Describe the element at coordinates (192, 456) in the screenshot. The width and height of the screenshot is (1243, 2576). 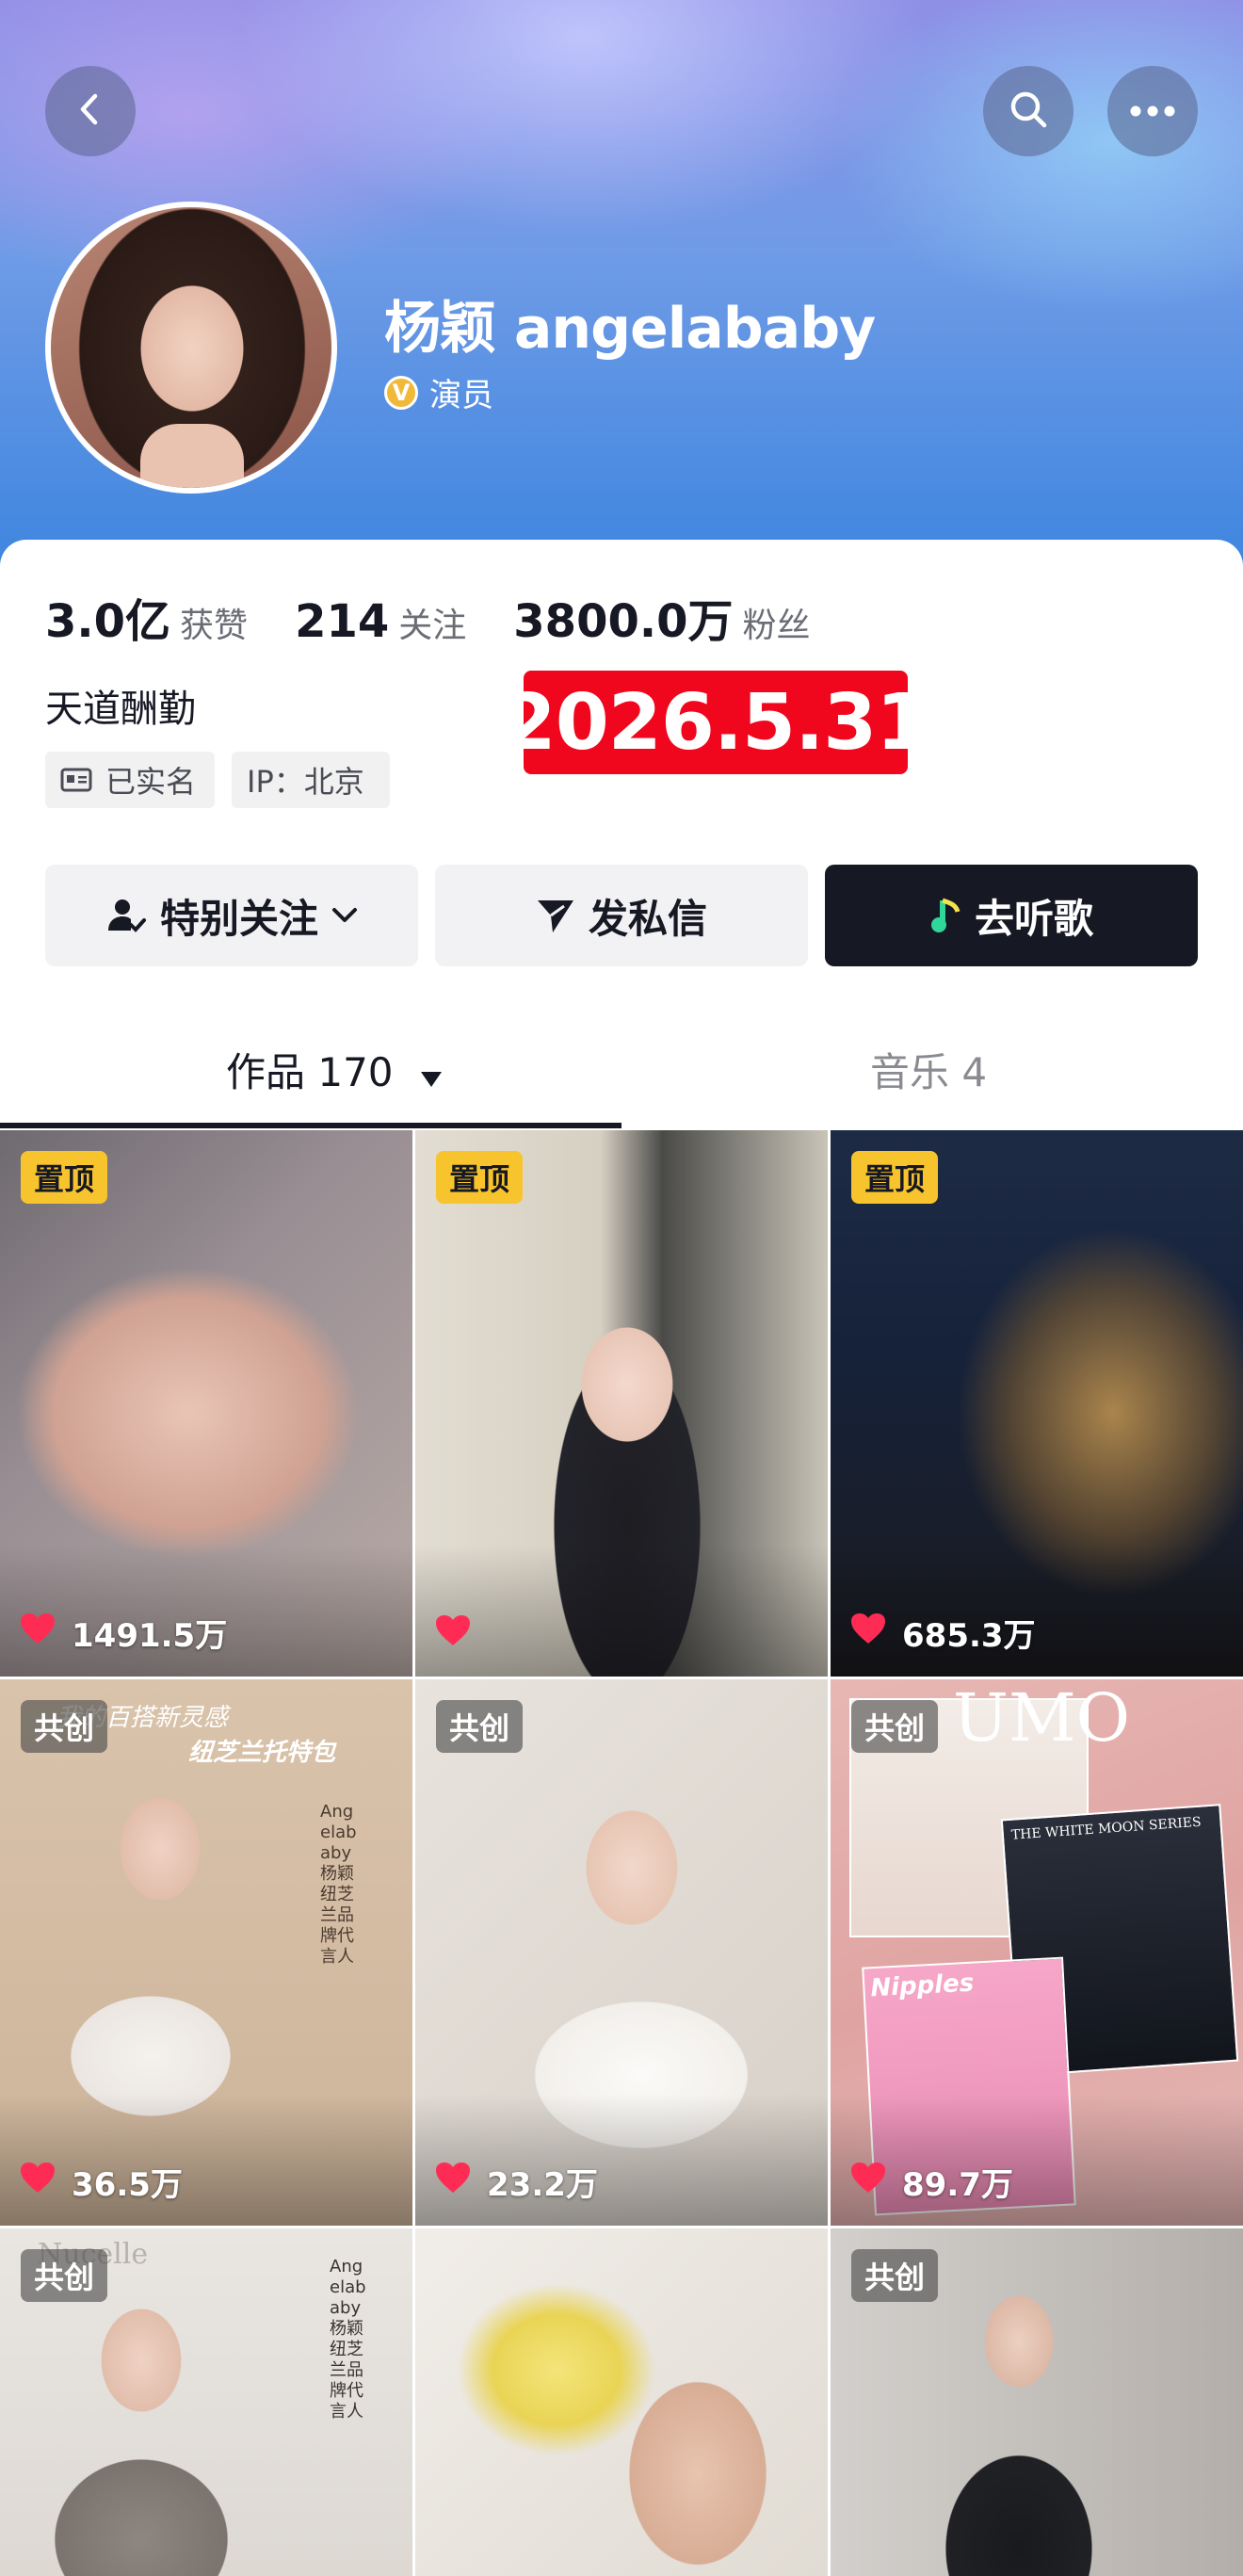
I see `avatar-portrait-detail` at that location.